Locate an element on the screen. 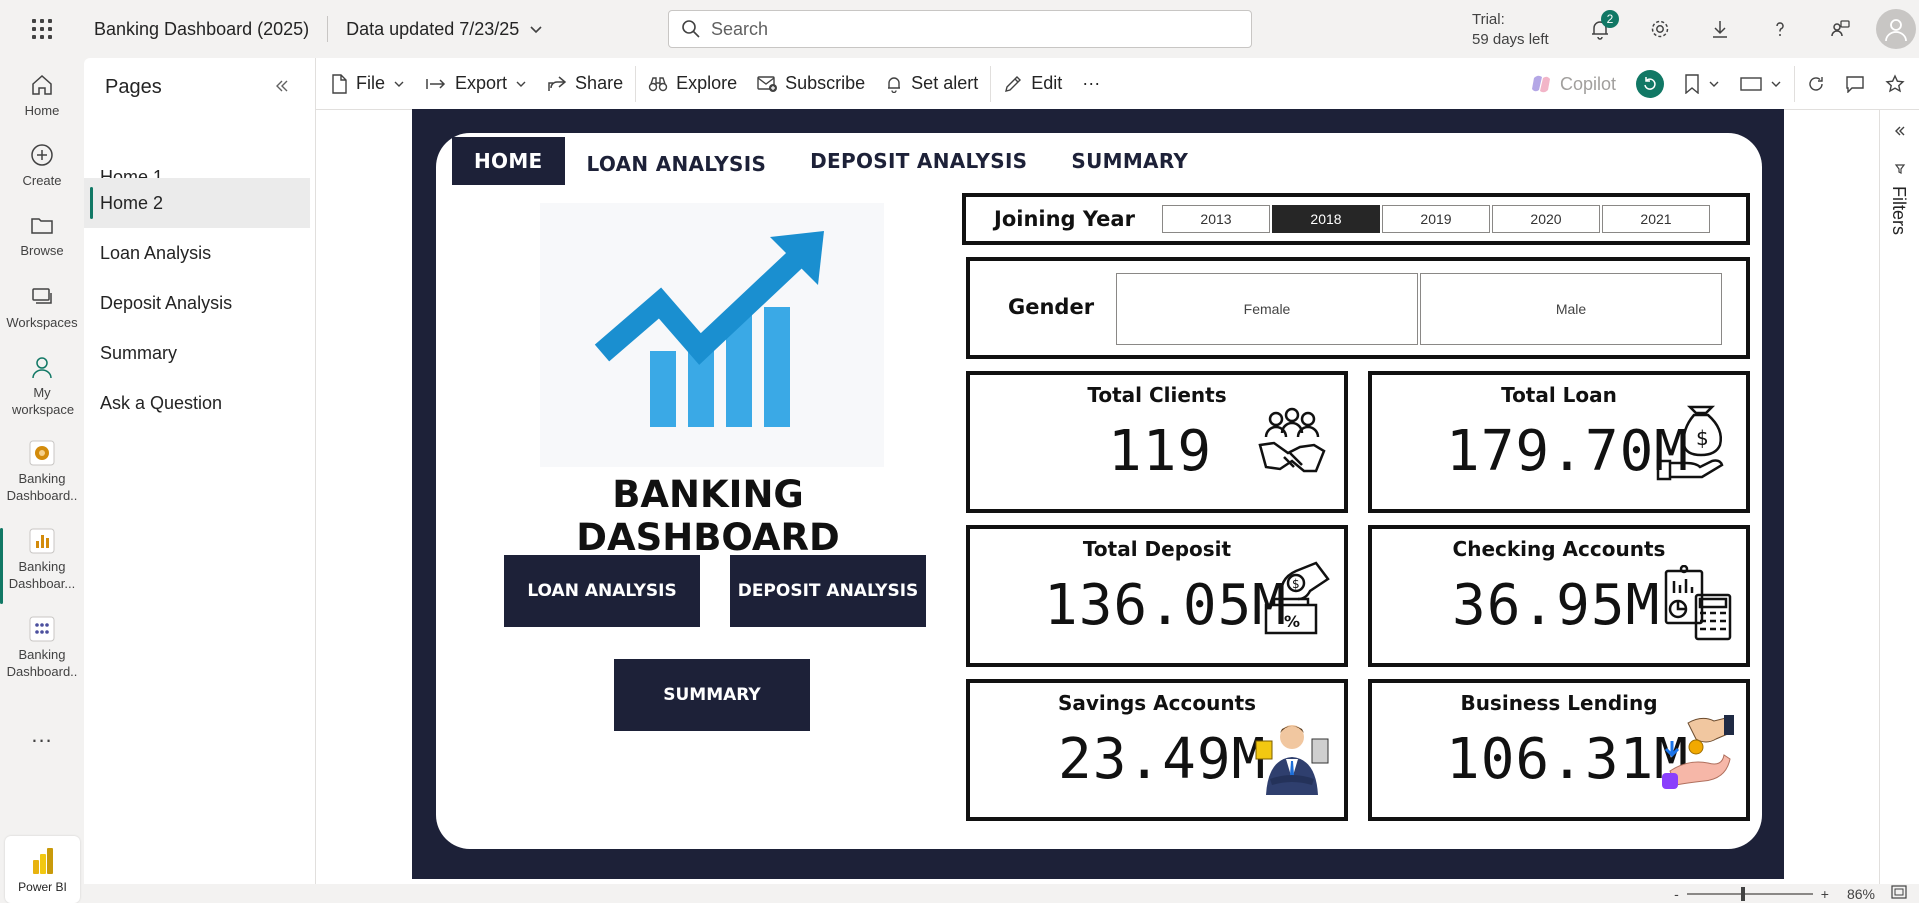  kpi-title: Total Loan is located at coordinates (1559, 395).